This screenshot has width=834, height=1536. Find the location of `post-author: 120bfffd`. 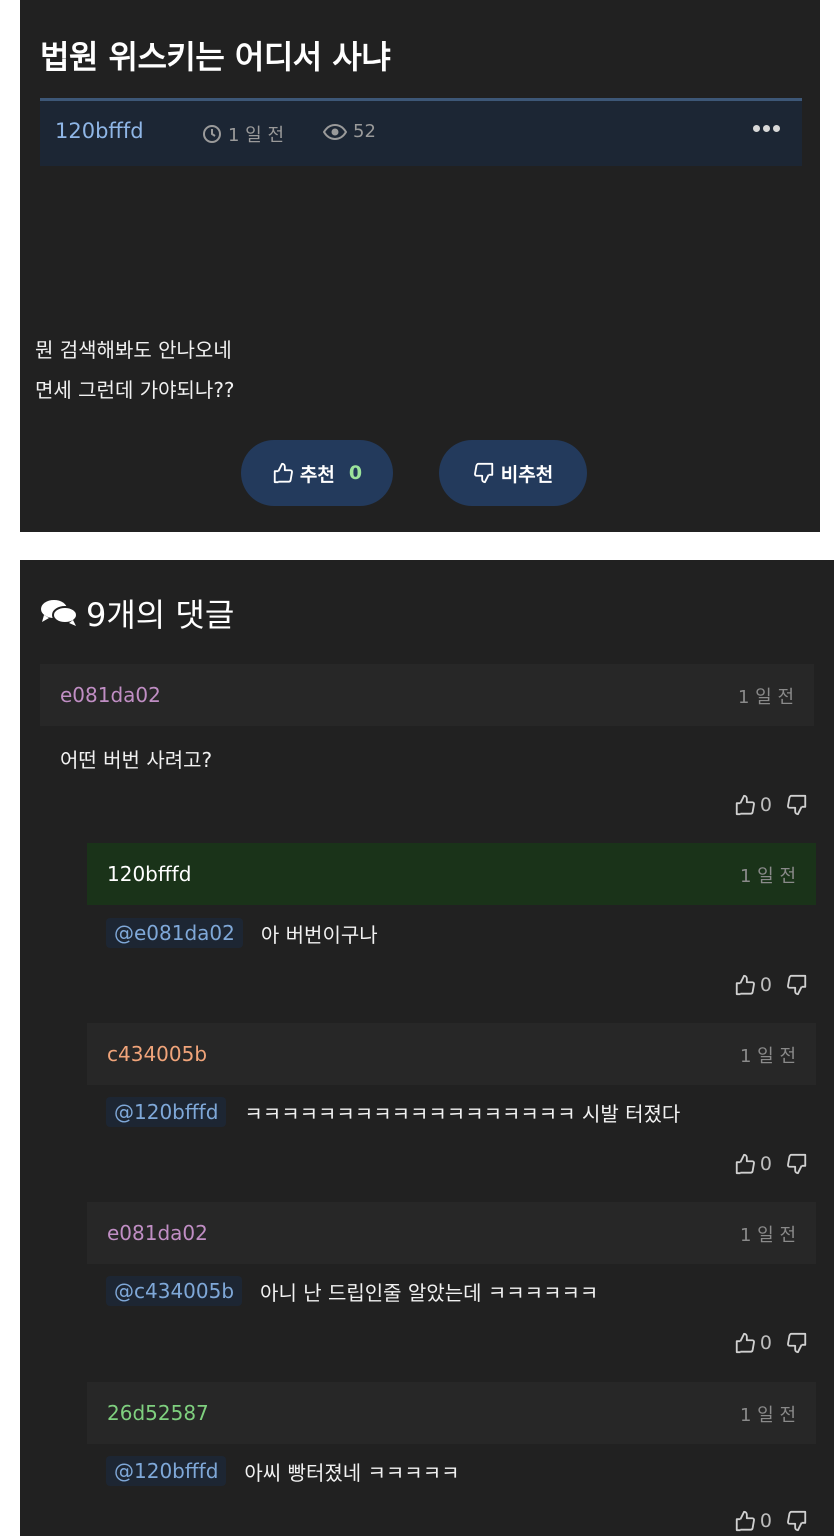

post-author: 120bfffd is located at coordinates (99, 131).